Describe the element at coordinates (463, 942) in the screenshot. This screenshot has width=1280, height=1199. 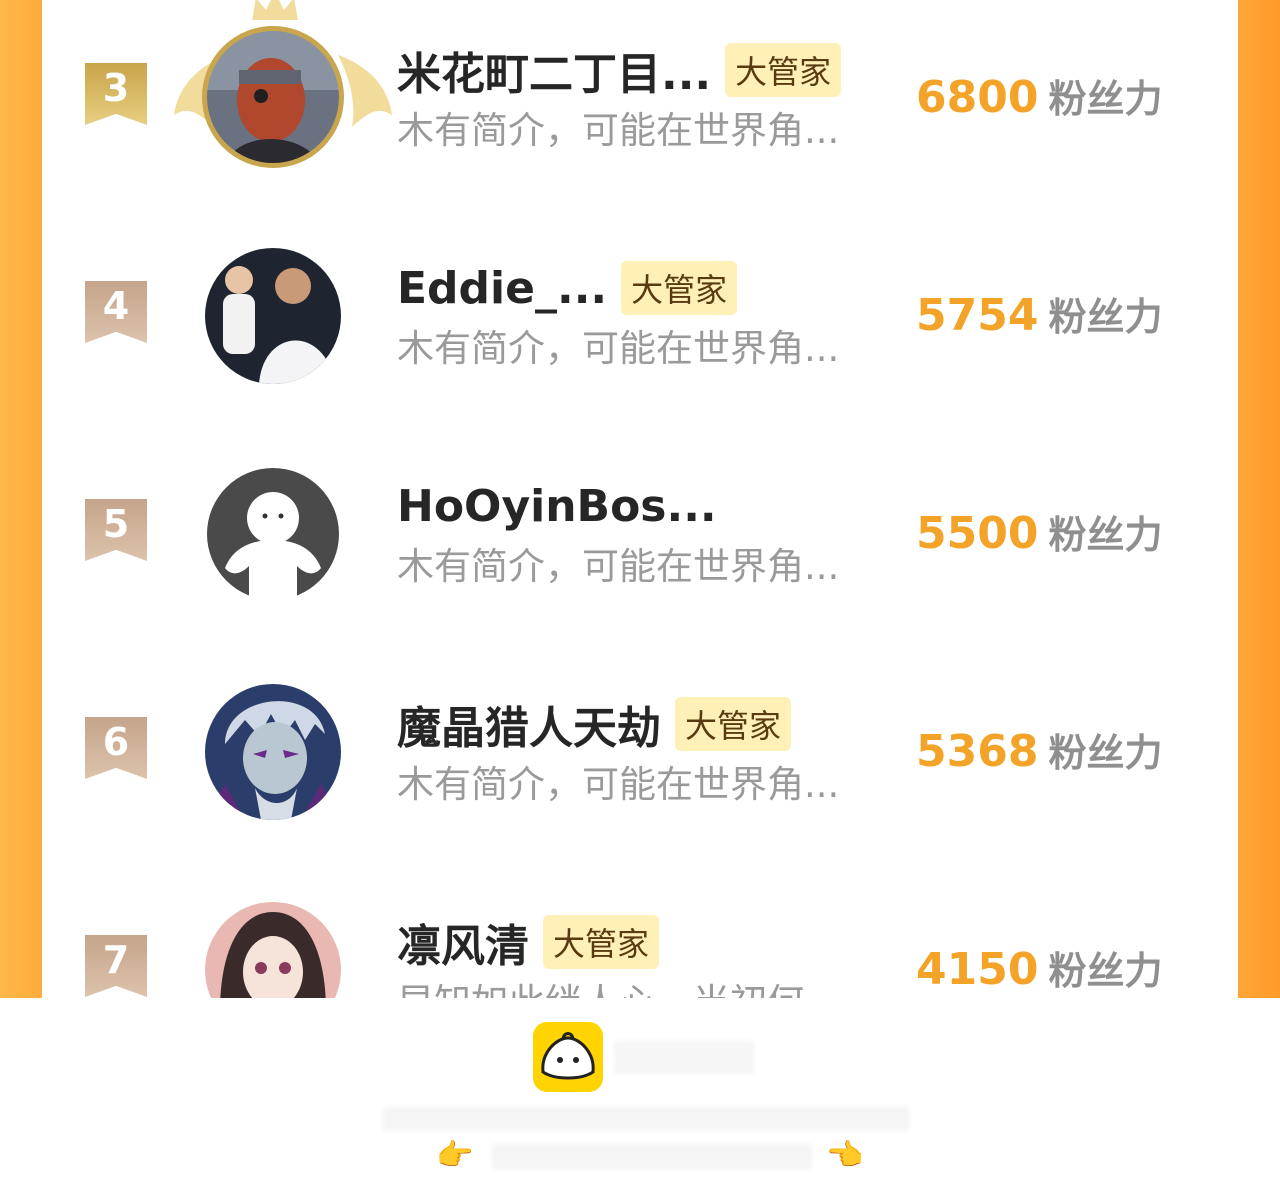
I see `user-name: 凛风清` at that location.